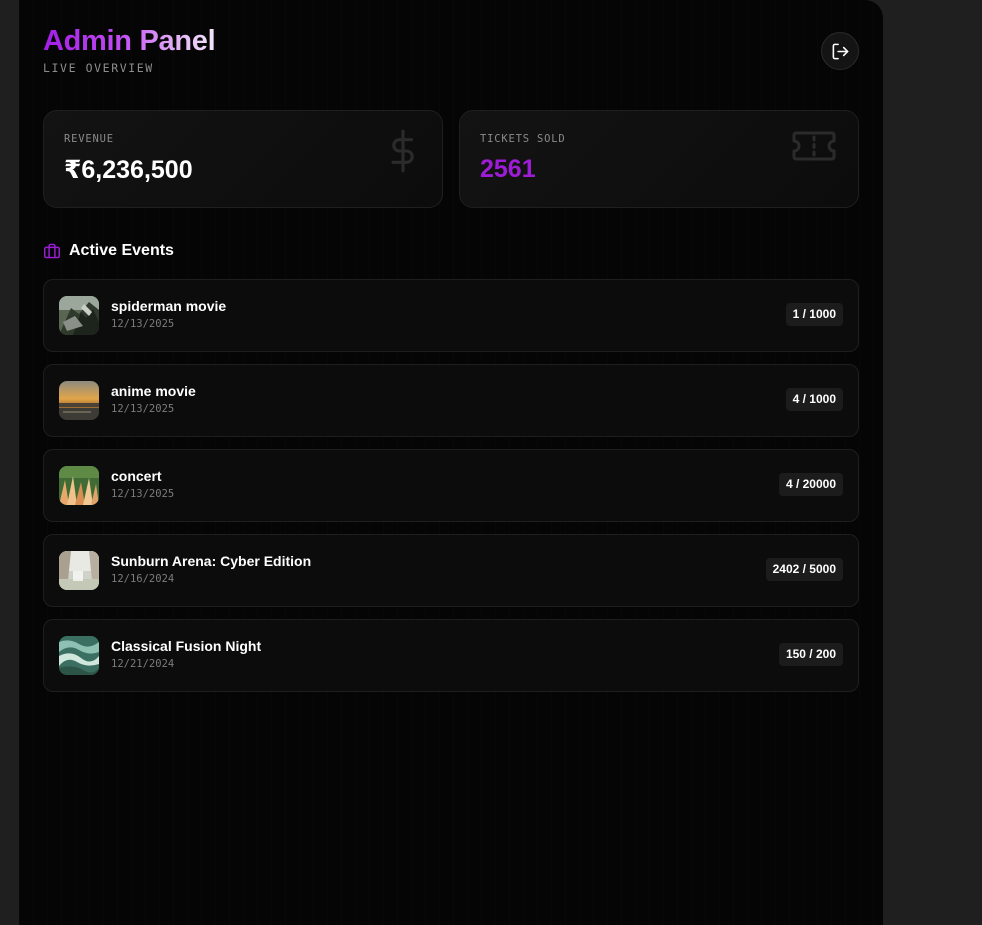 The height and width of the screenshot is (925, 982). What do you see at coordinates (177, 41) in the screenshot?
I see `page-title-part2: Panel` at bounding box center [177, 41].